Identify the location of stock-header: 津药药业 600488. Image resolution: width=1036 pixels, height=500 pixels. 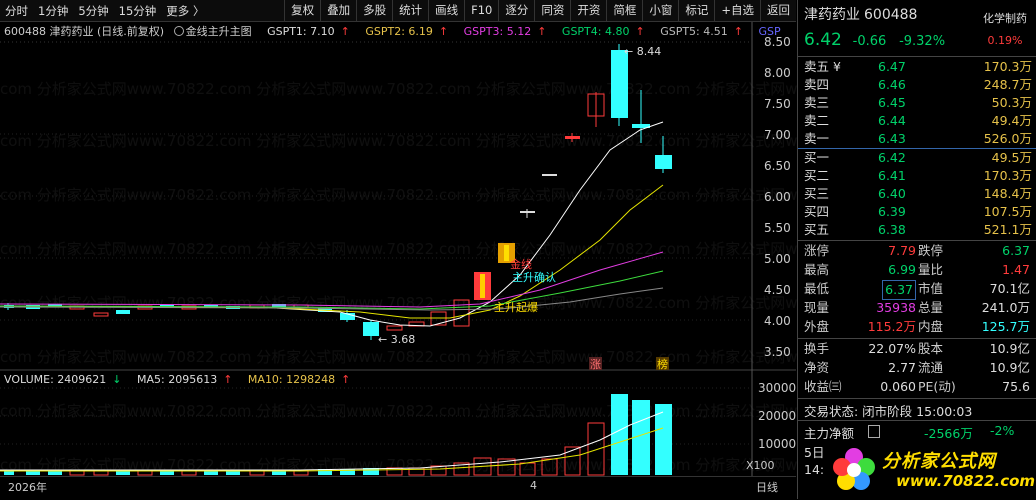
(860, 14).